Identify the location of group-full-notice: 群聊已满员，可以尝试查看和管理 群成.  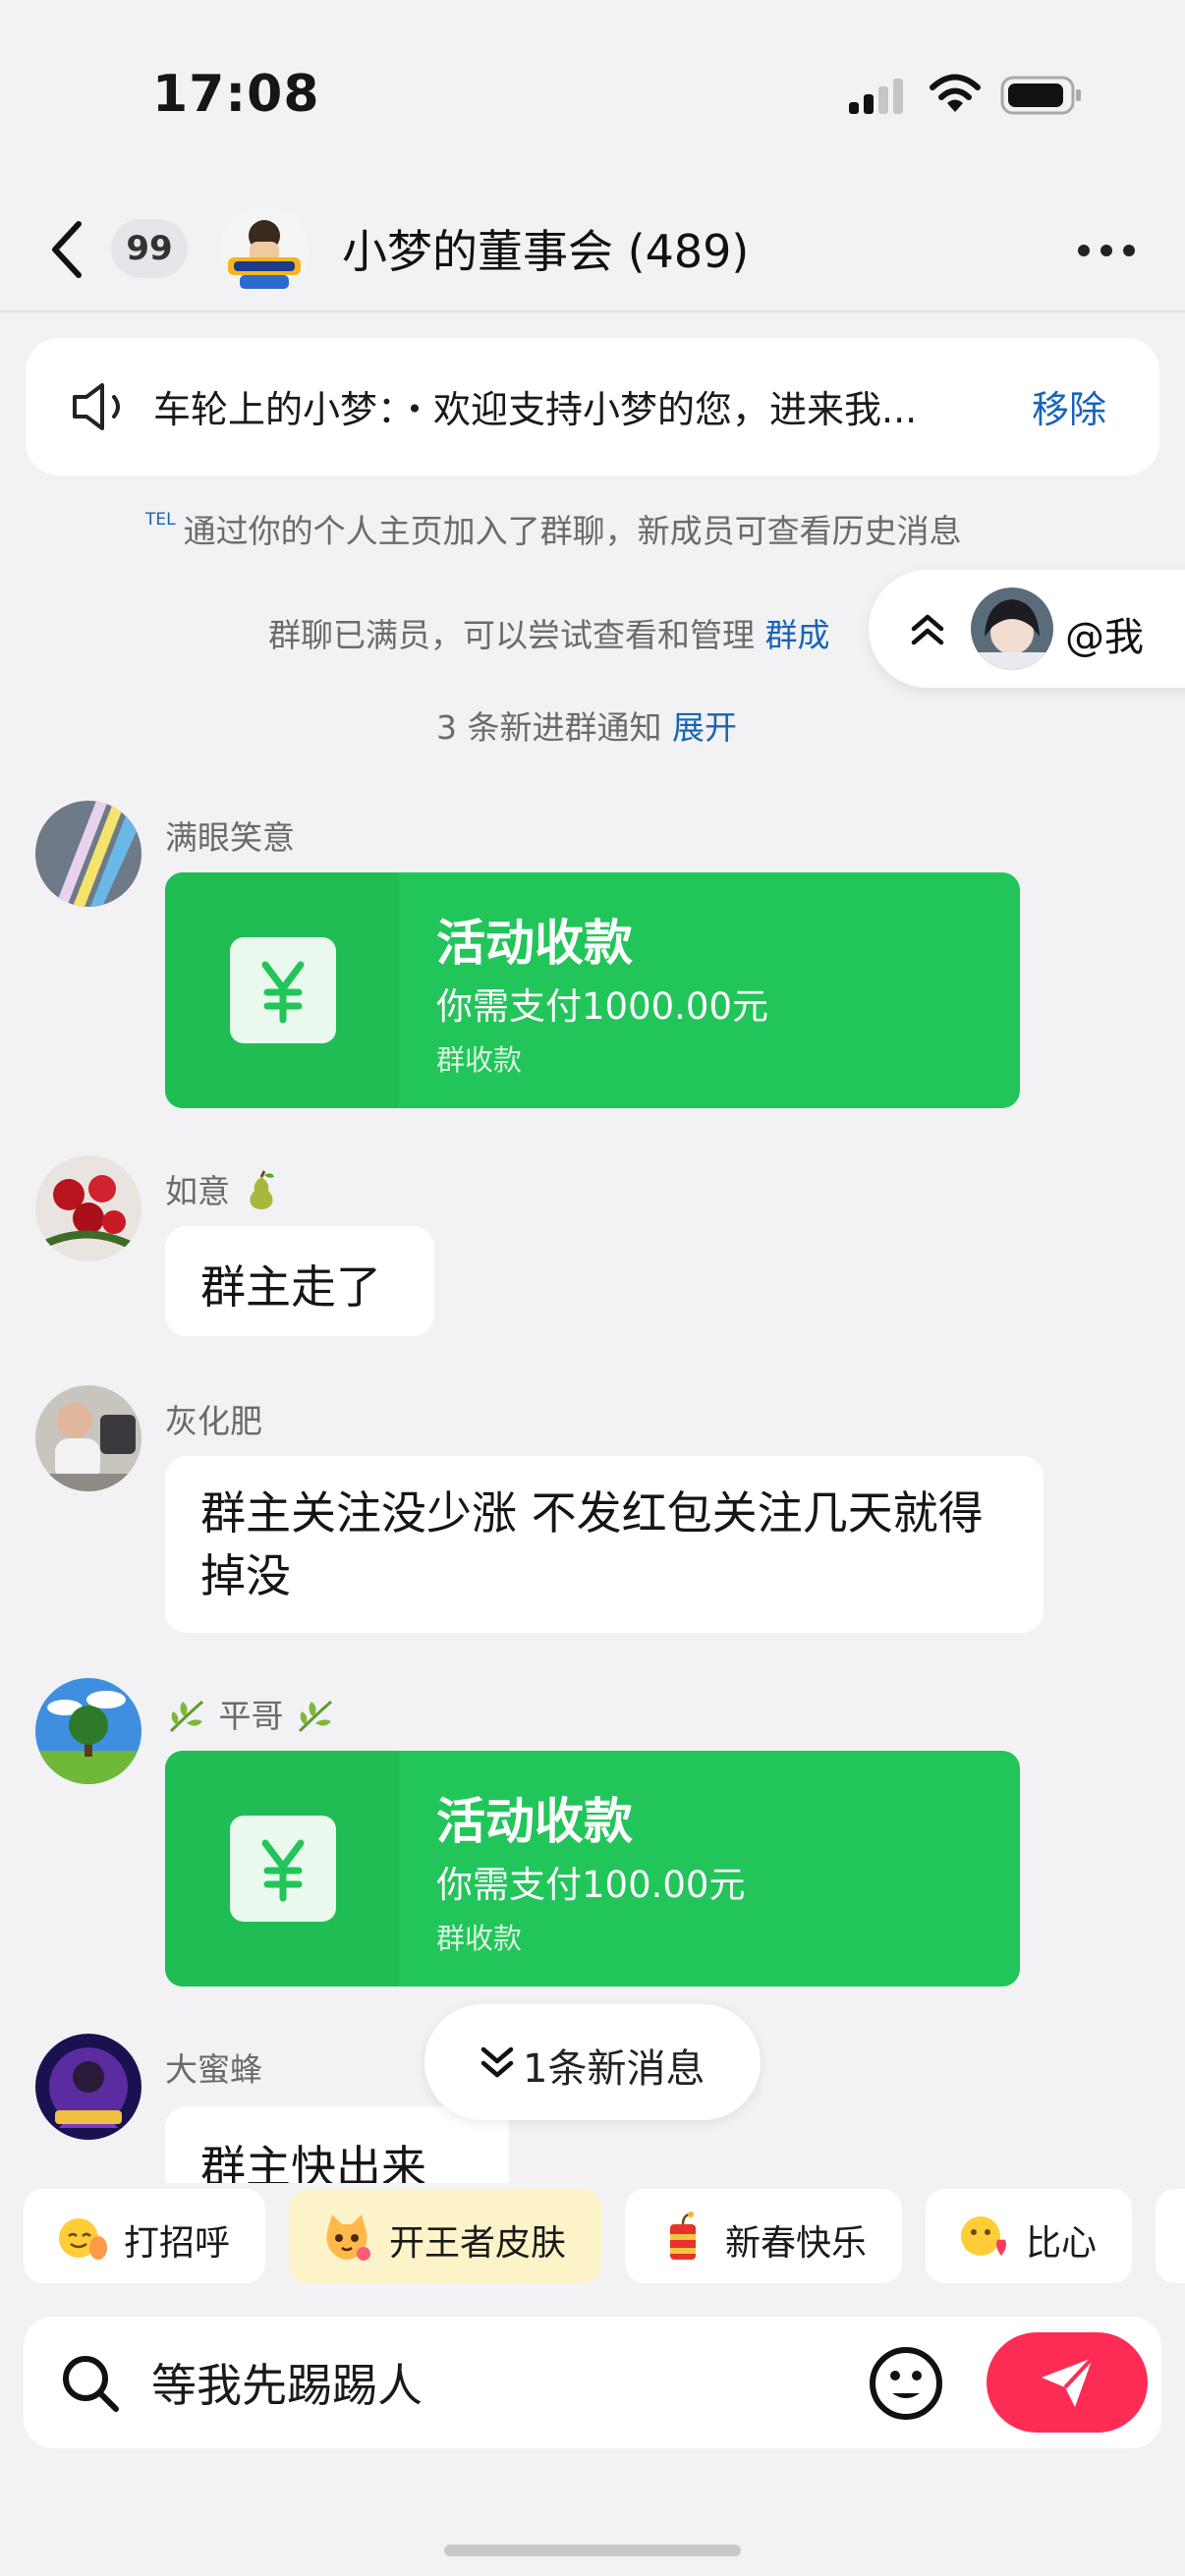
(549, 632).